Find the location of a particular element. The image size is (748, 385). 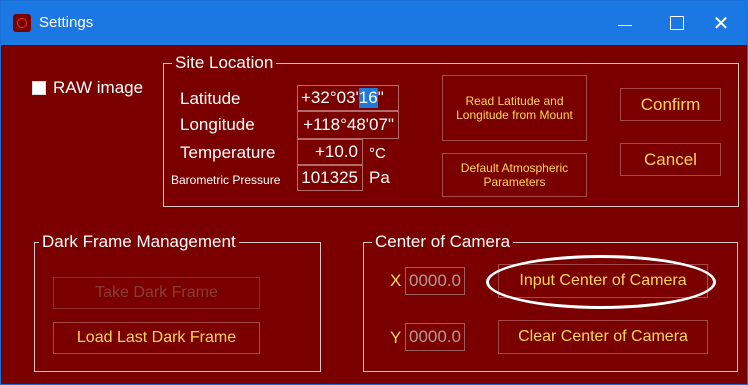

latitude-prefix: +32°03' is located at coordinates (330, 97).